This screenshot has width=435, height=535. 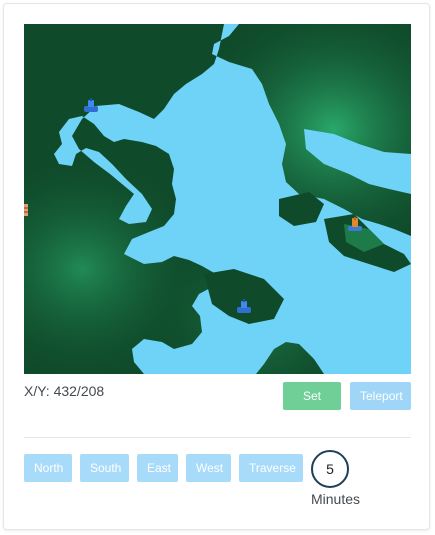 What do you see at coordinates (217, 437) in the screenshot?
I see `divider` at bounding box center [217, 437].